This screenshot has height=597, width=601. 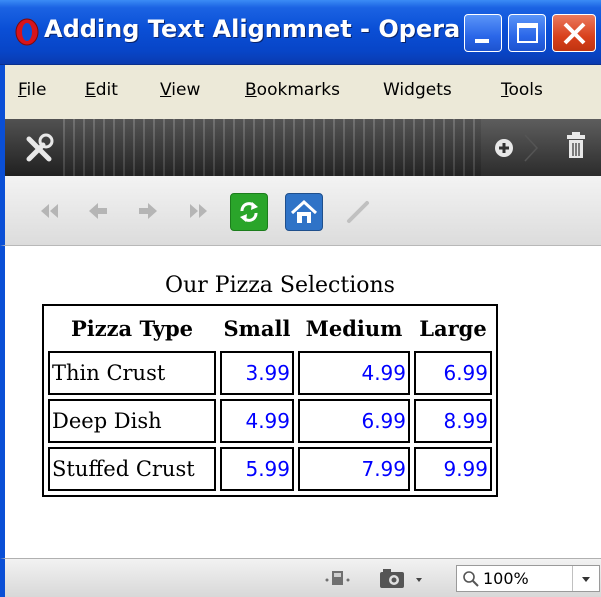 I want to click on table-row: Deep Dish 4.99 6.99 8.99, so click(x=270, y=421).